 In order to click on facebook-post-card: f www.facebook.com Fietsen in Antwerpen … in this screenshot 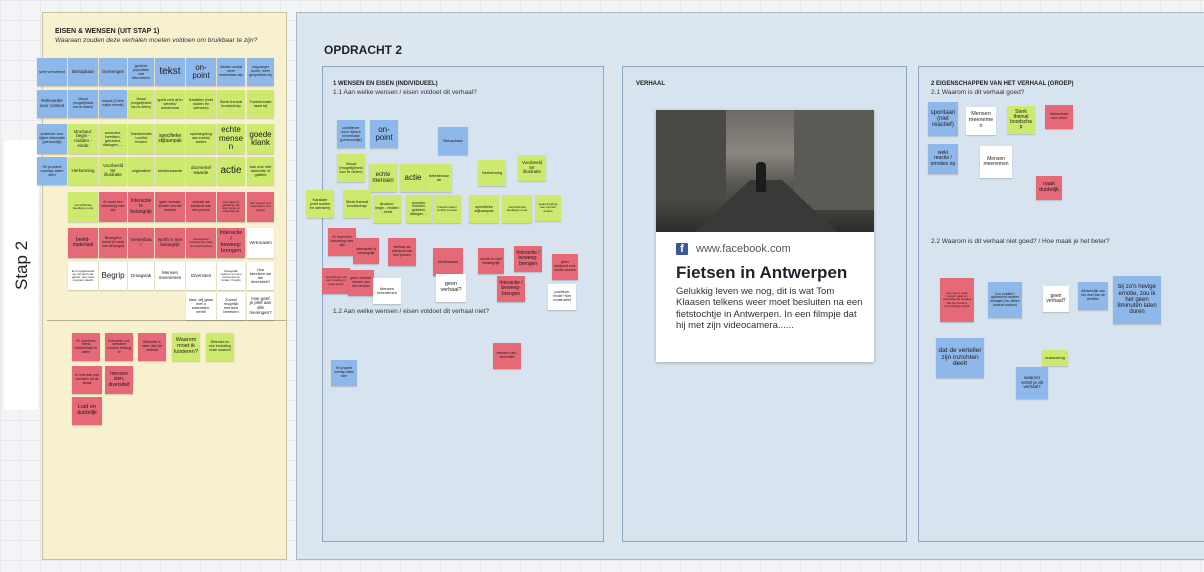, I will do `click(765, 236)`.